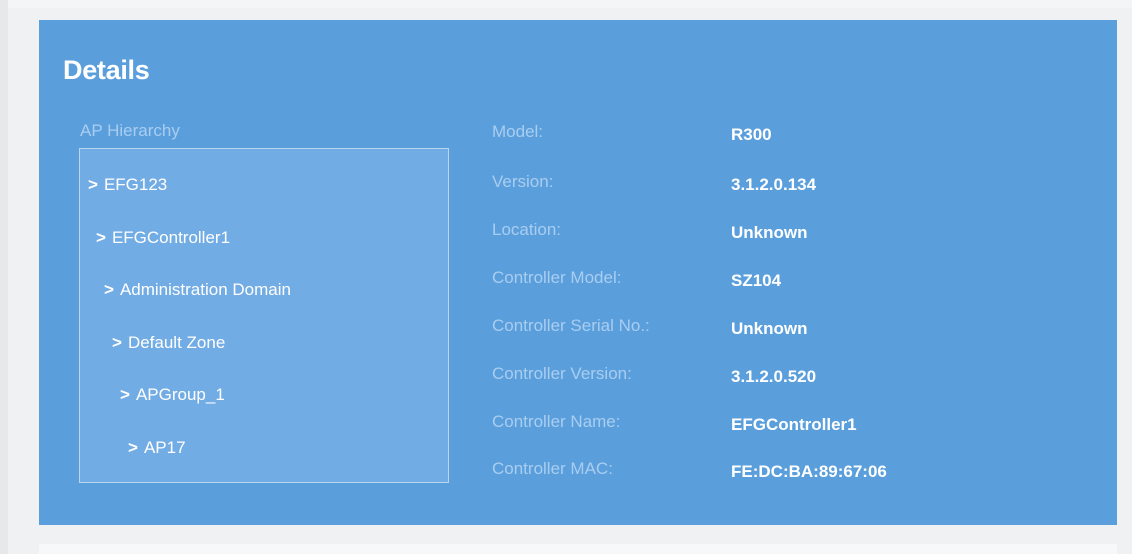 Image resolution: width=1132 pixels, height=554 pixels. What do you see at coordinates (769, 328) in the screenshot?
I see `controller-serial-value: Unknown` at bounding box center [769, 328].